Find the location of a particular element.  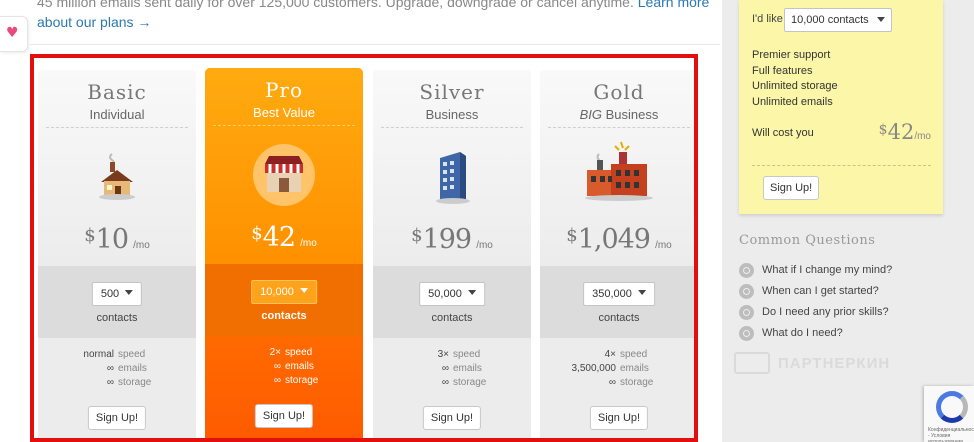

cost-label: Will cost you is located at coordinates (783, 133).